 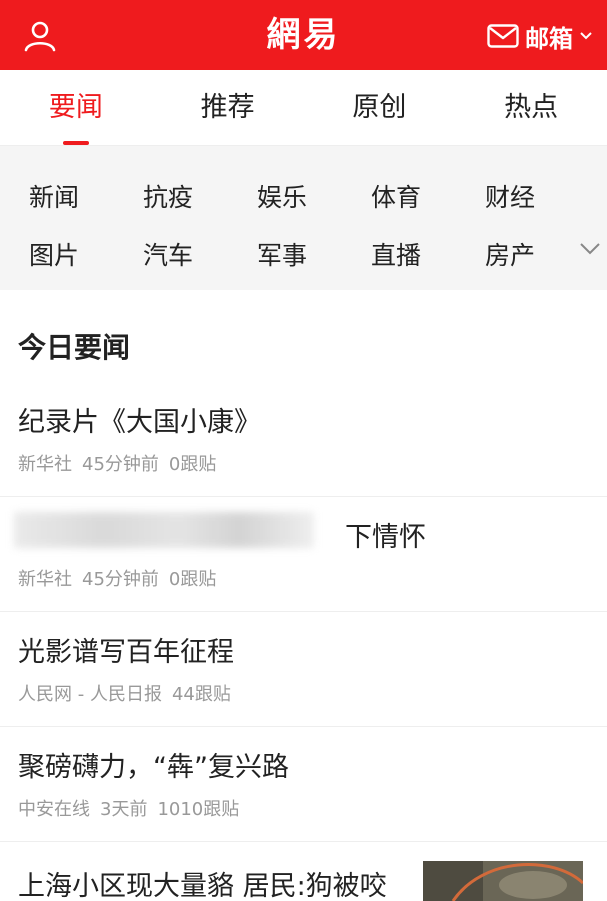 What do you see at coordinates (193, 254) in the screenshot?
I see `channel-auto: 汽车` at bounding box center [193, 254].